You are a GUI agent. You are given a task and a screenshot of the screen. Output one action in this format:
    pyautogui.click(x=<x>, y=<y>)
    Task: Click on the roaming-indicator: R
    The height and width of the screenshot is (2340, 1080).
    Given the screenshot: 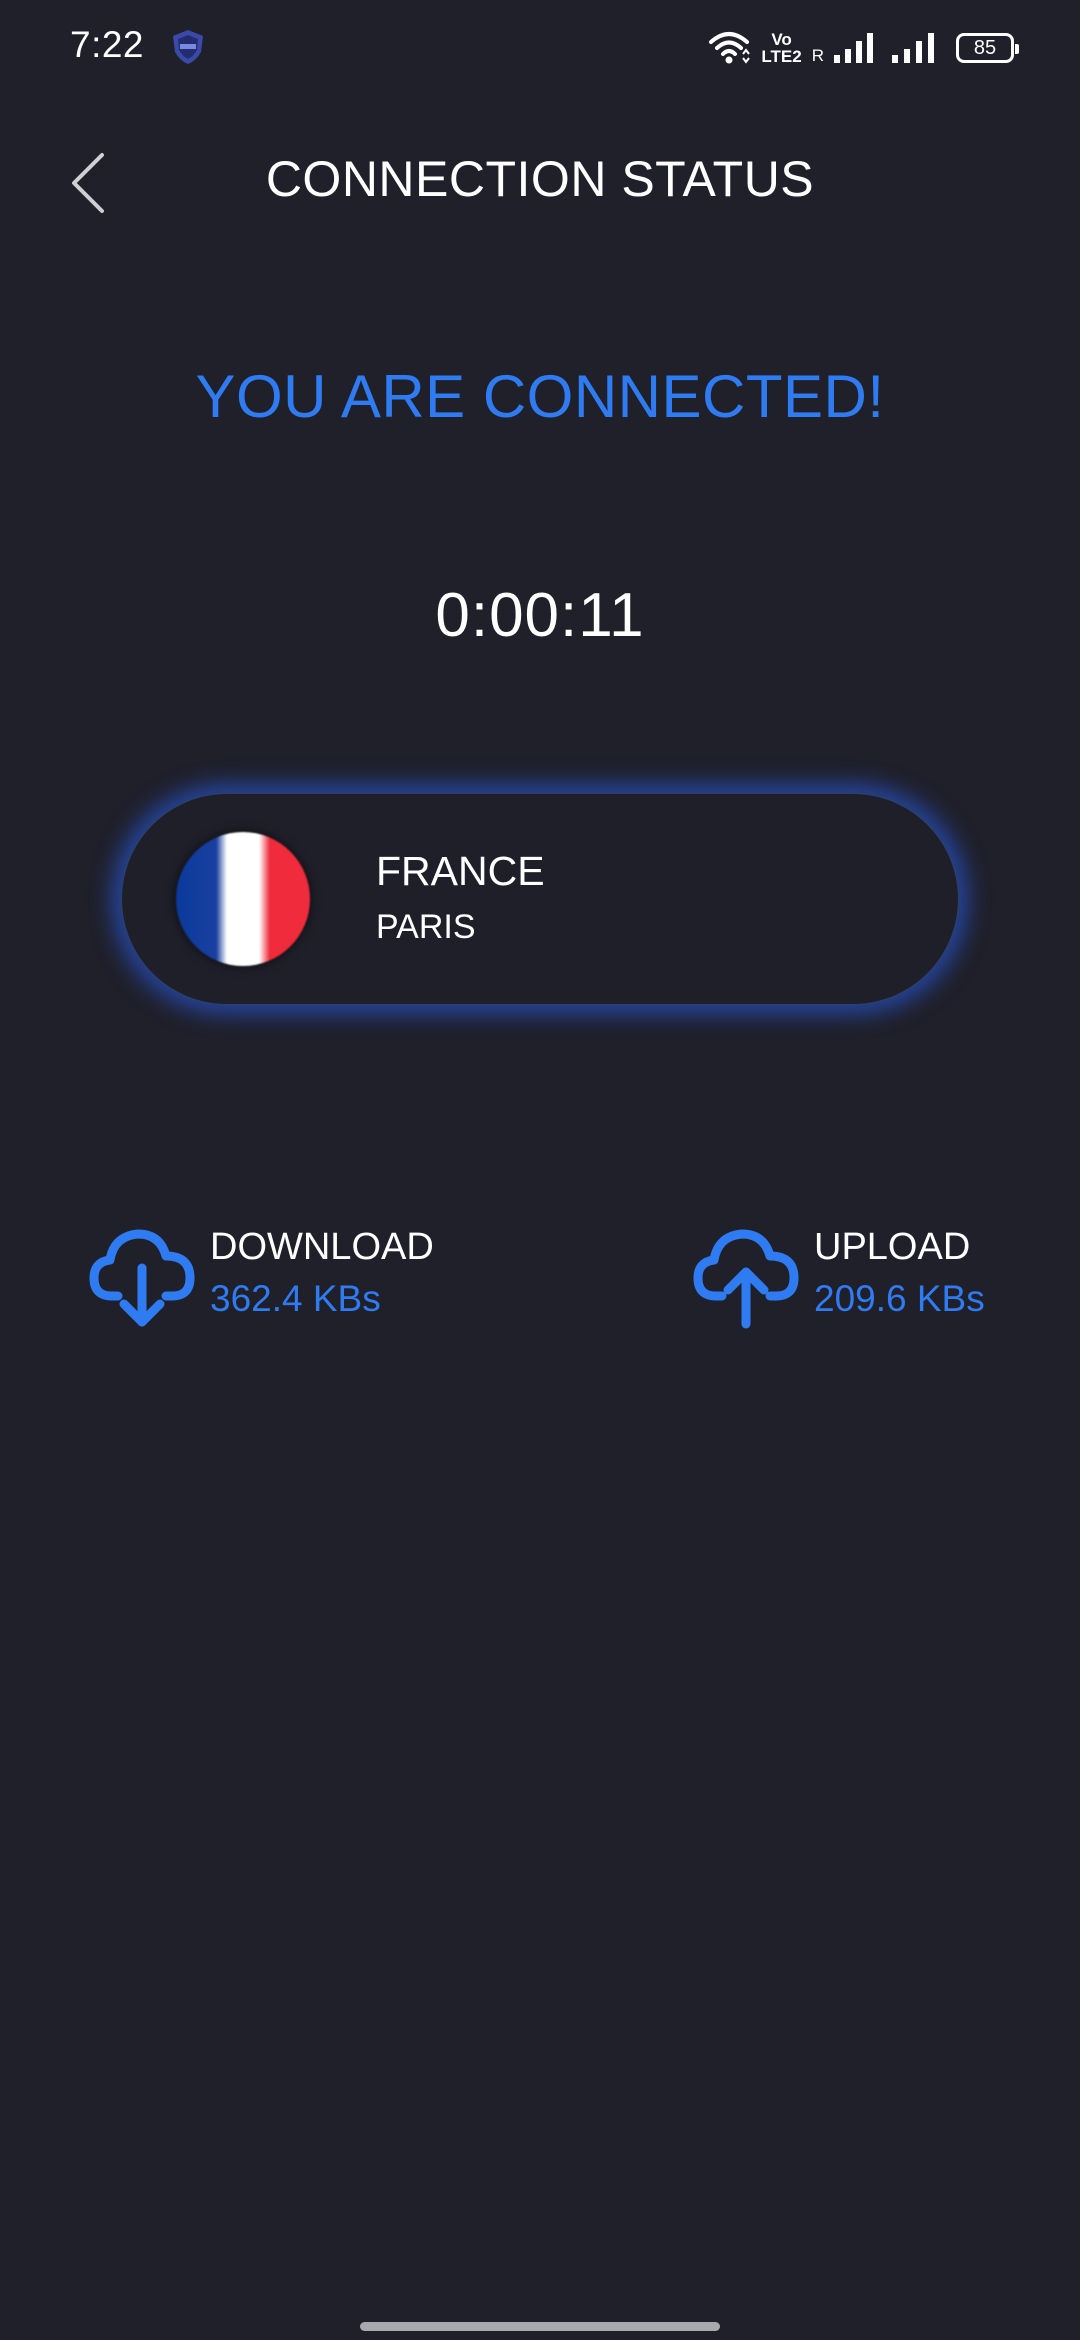 What is the action you would take?
    pyautogui.click(x=817, y=55)
    